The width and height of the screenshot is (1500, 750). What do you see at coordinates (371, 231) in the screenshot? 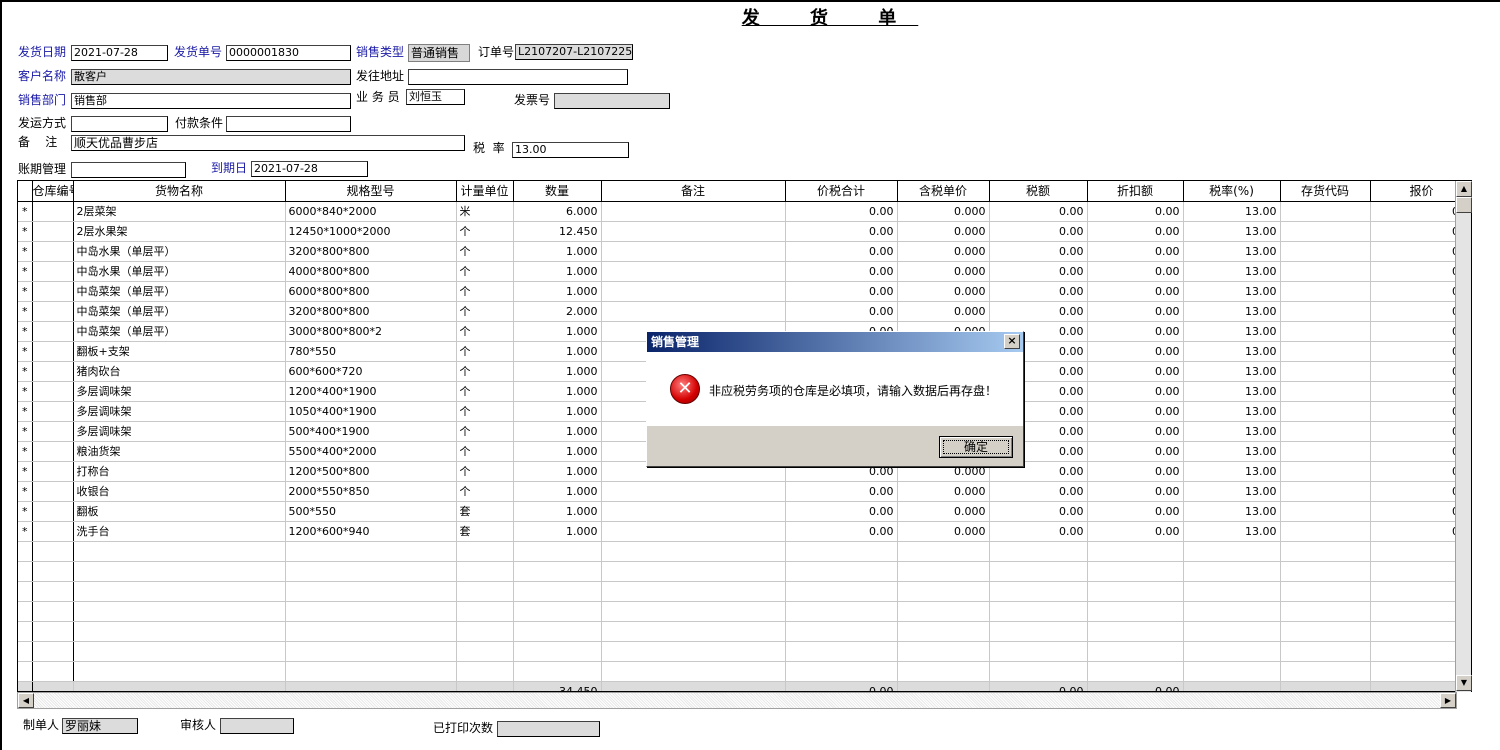
I see `cell-spec: 12450*1000*2000` at bounding box center [371, 231].